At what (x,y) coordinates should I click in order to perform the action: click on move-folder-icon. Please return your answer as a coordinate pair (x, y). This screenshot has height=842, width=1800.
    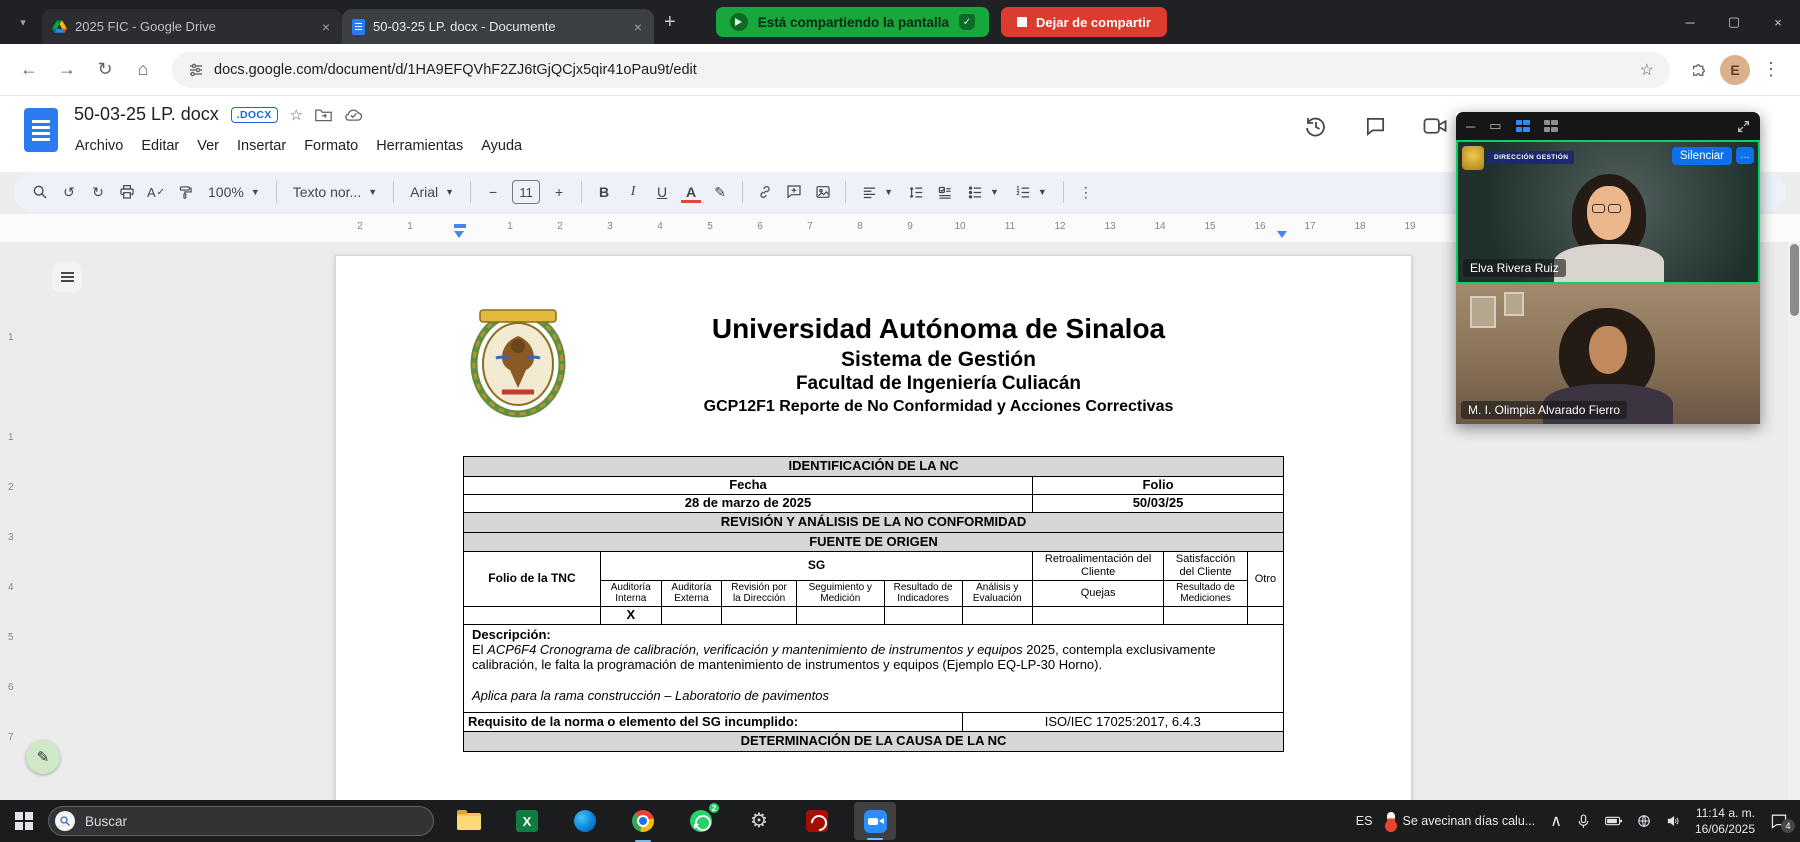
    Looking at the image, I should click on (323, 115).